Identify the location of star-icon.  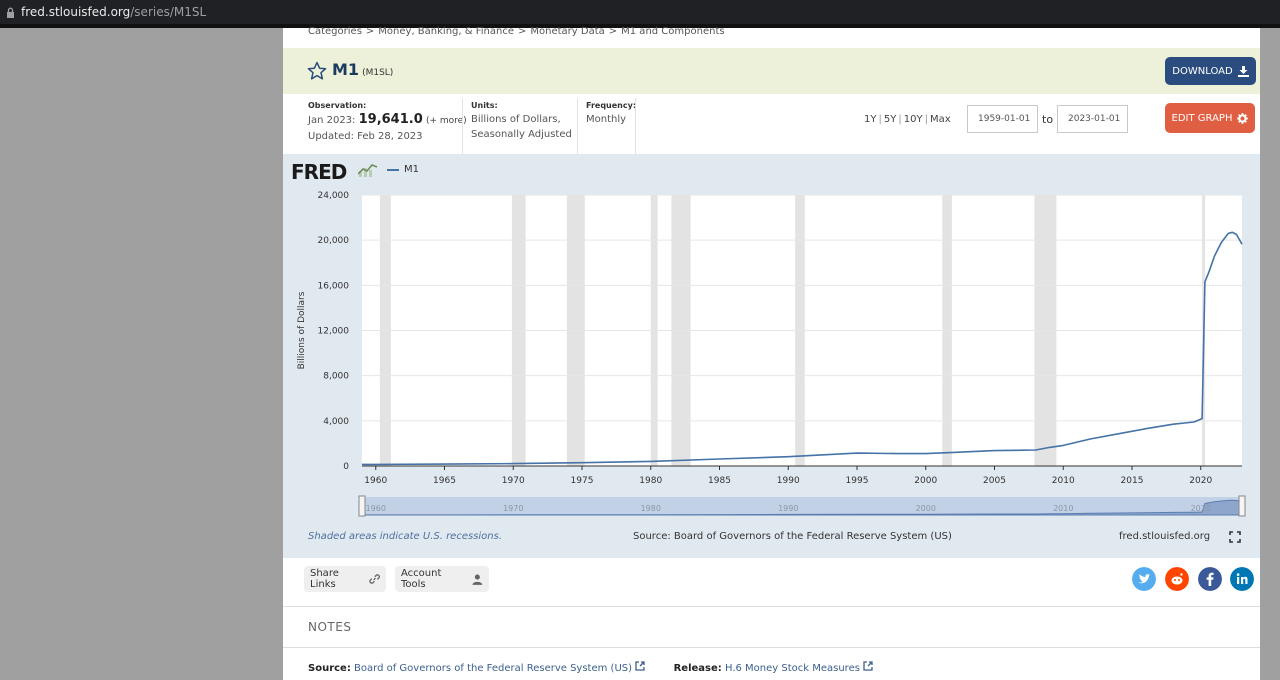
(317, 71).